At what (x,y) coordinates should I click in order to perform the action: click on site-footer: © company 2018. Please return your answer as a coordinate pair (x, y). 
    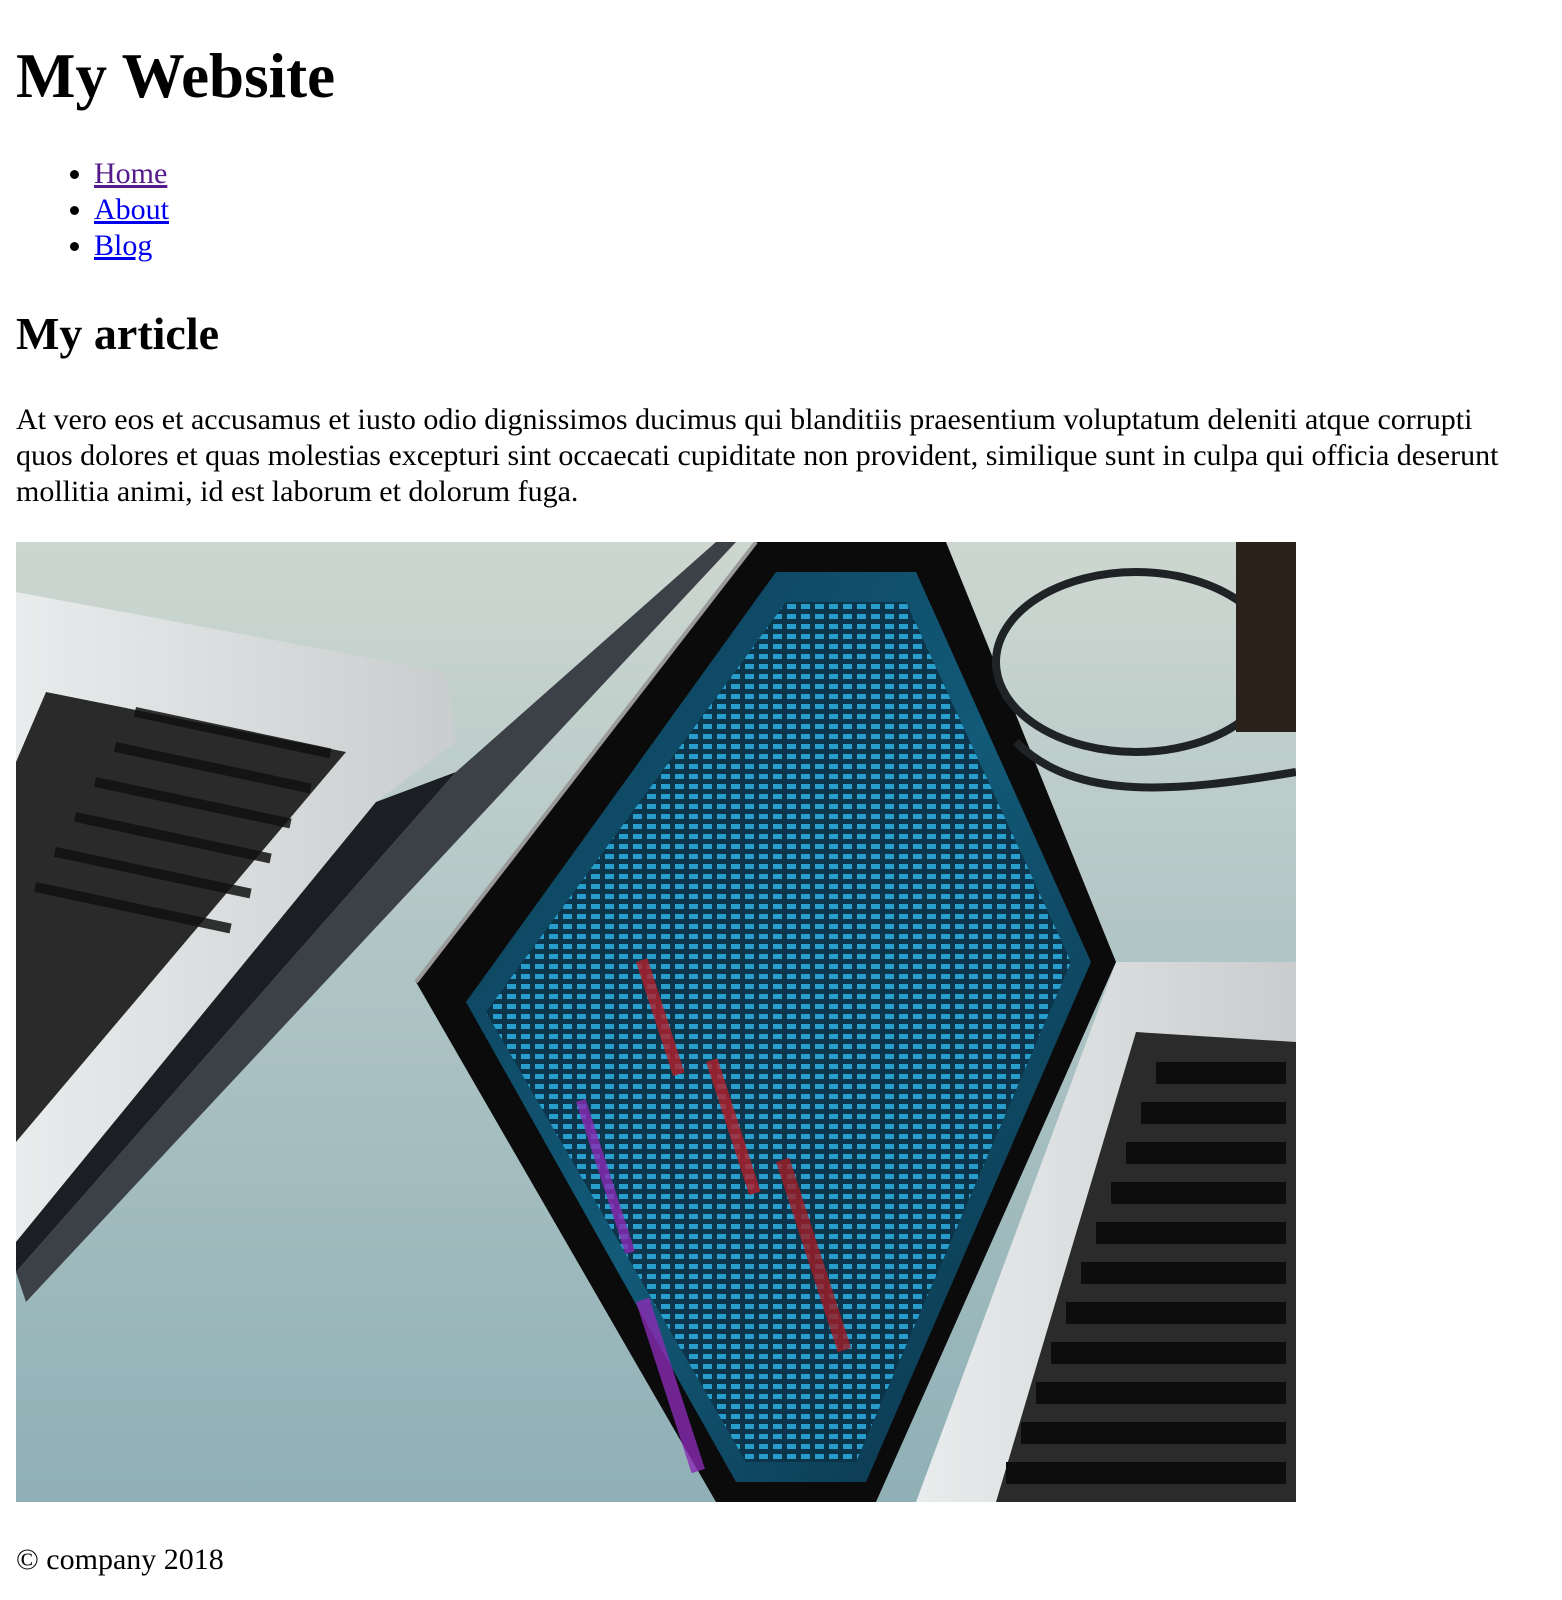
    Looking at the image, I should click on (120, 1559).